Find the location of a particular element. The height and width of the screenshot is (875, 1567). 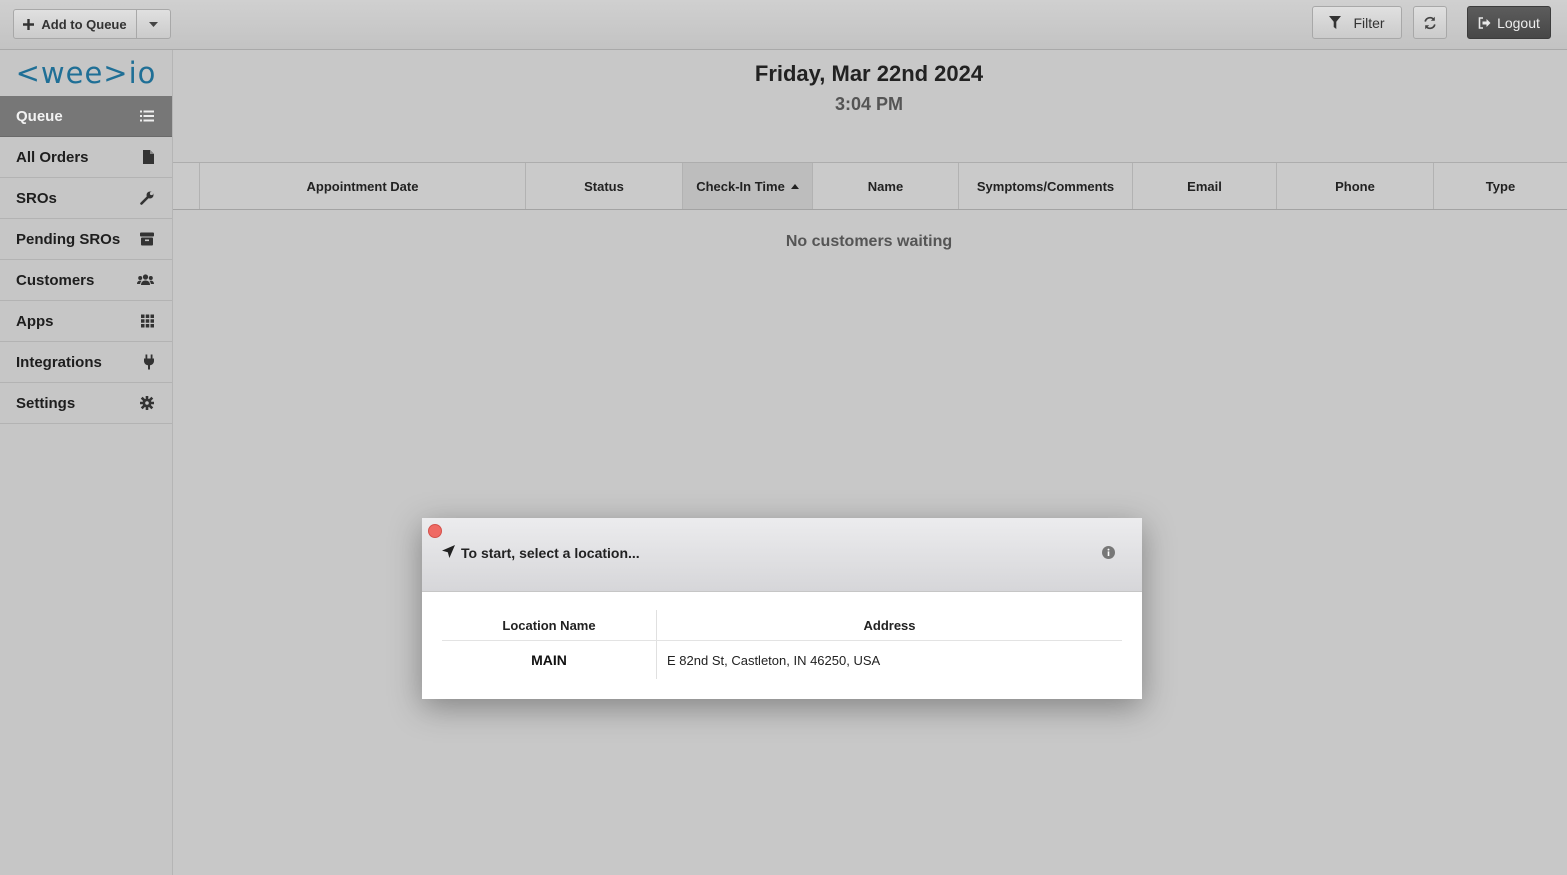

plug-icon is located at coordinates (149, 362).